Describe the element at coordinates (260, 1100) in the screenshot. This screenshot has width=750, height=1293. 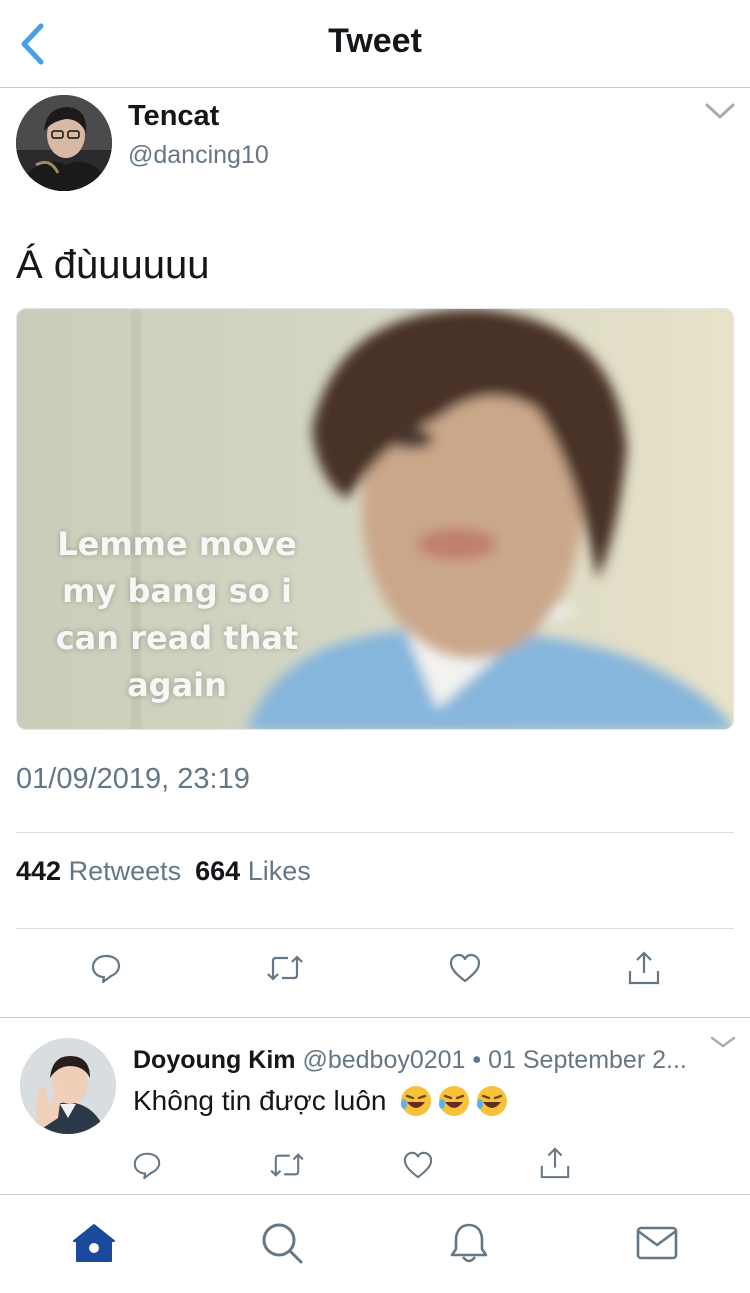
I see `reply-text-content: Không tin được luôn` at that location.